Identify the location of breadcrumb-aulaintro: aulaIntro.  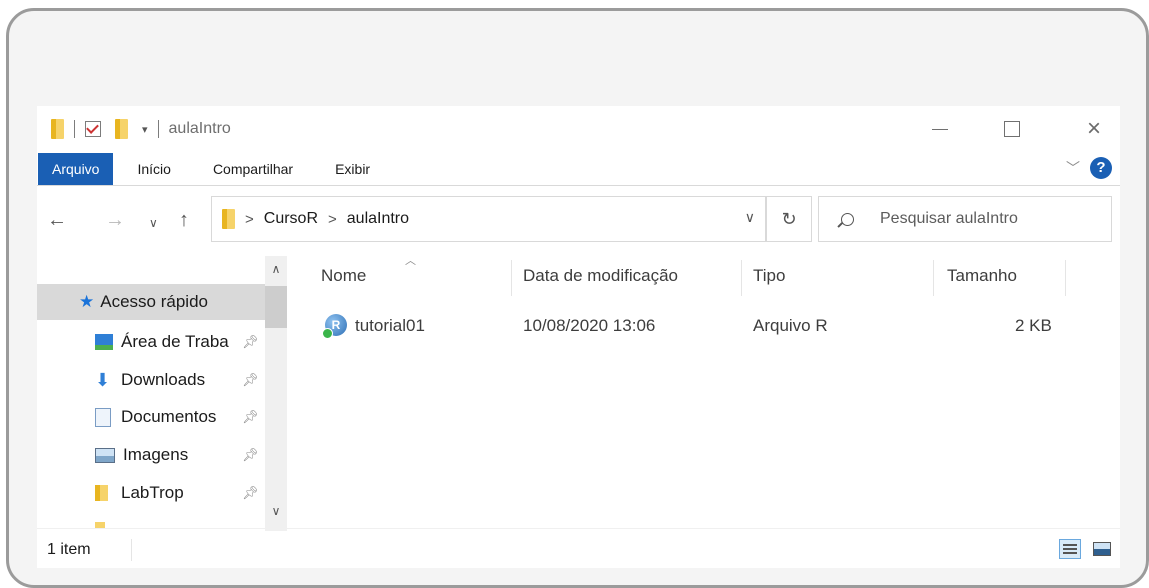
(378, 219).